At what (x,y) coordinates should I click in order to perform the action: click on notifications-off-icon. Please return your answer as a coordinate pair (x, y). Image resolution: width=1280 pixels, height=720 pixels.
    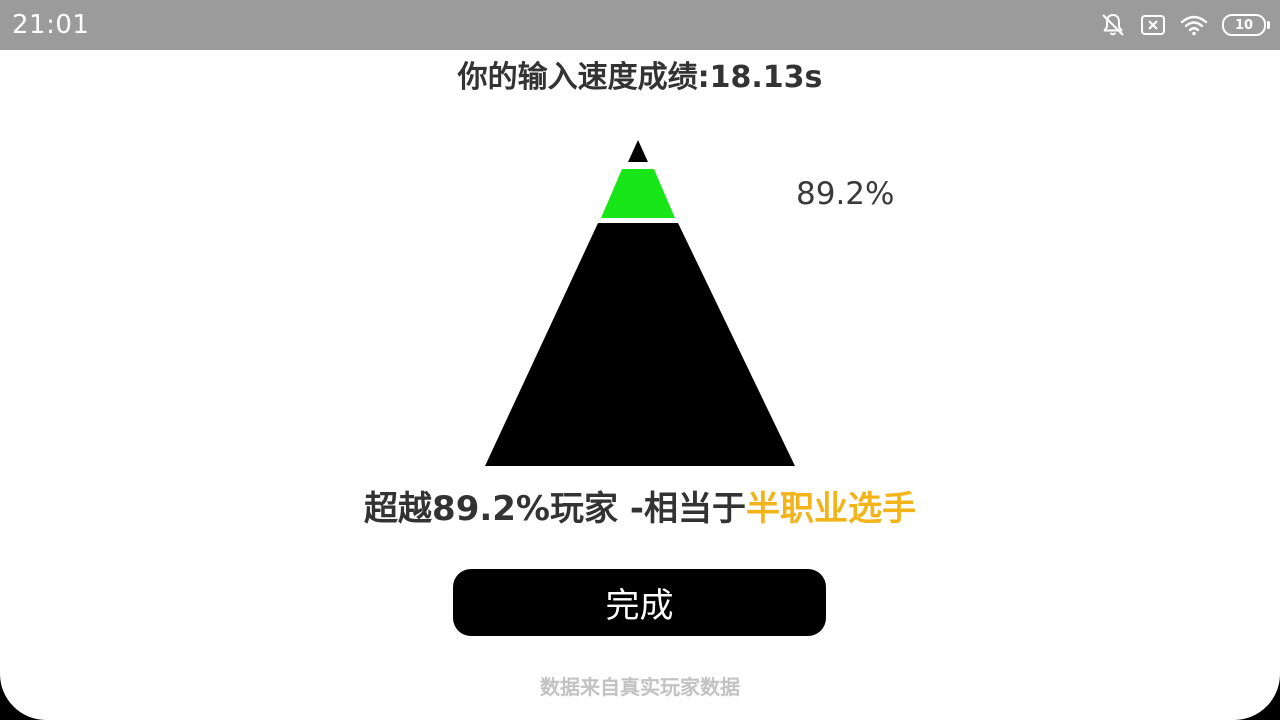
    Looking at the image, I should click on (1113, 25).